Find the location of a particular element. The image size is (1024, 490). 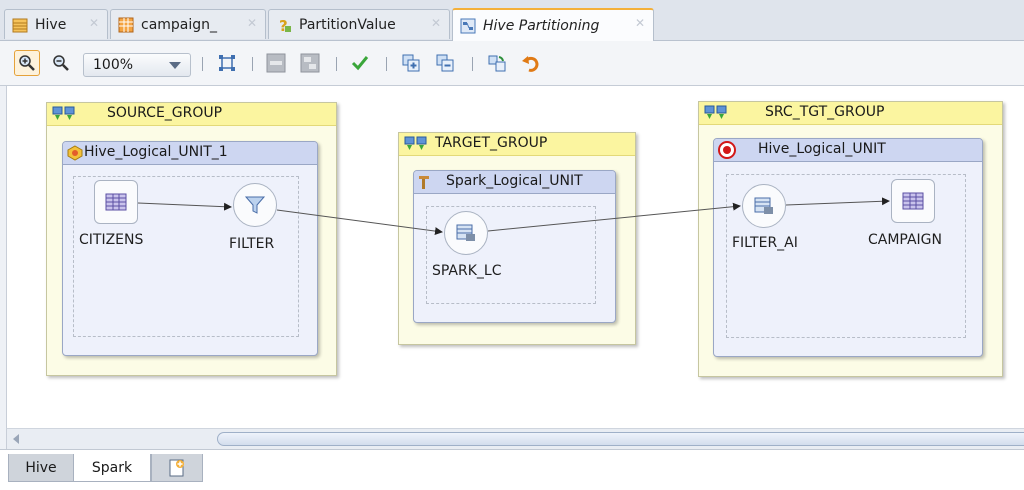

connector-citizens-filter is located at coordinates (184, 206).